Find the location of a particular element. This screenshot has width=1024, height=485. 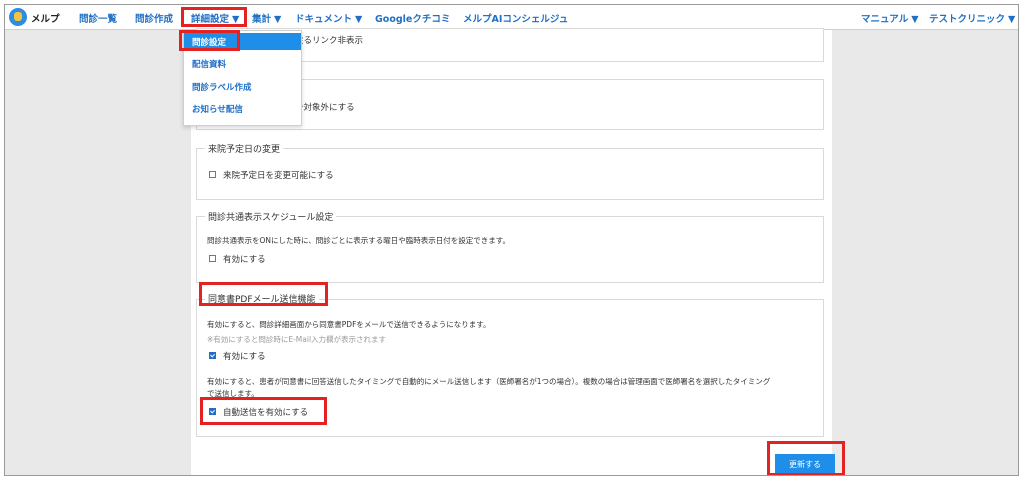

section-title: 来院予定日の変更 is located at coordinates (244, 148).